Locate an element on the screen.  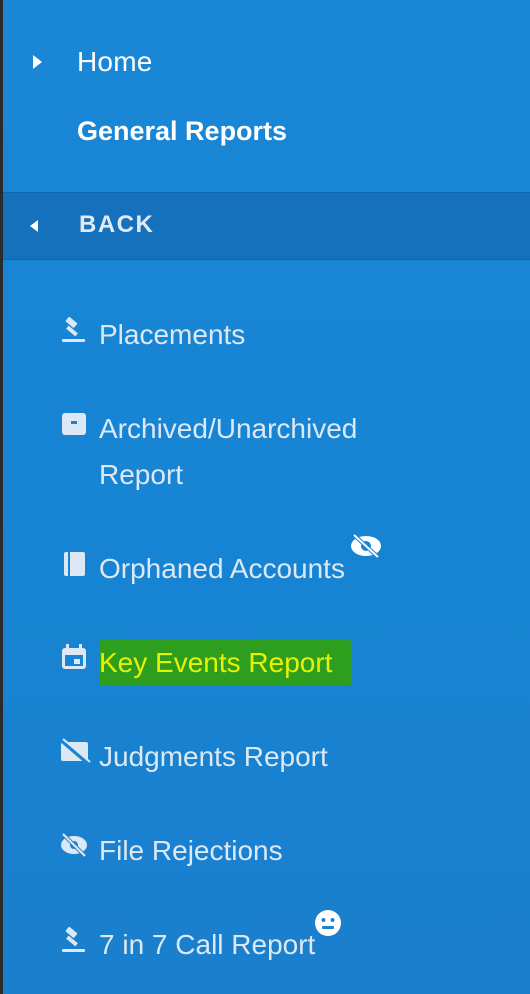
caret-right-icon is located at coordinates (37, 62).